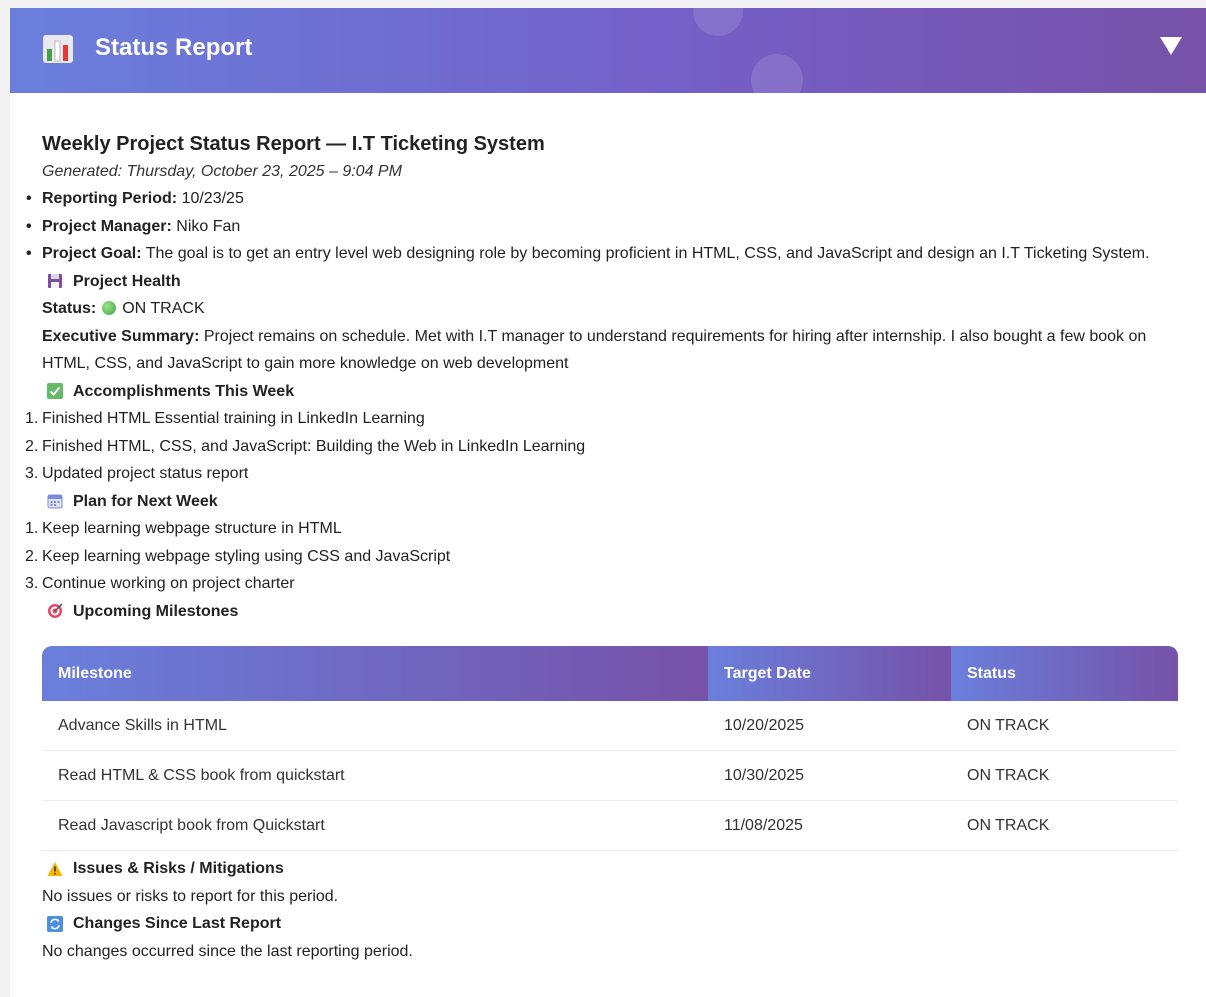 The width and height of the screenshot is (1206, 997). Describe the element at coordinates (174, 47) in the screenshot. I see `header-title: Status Report` at that location.